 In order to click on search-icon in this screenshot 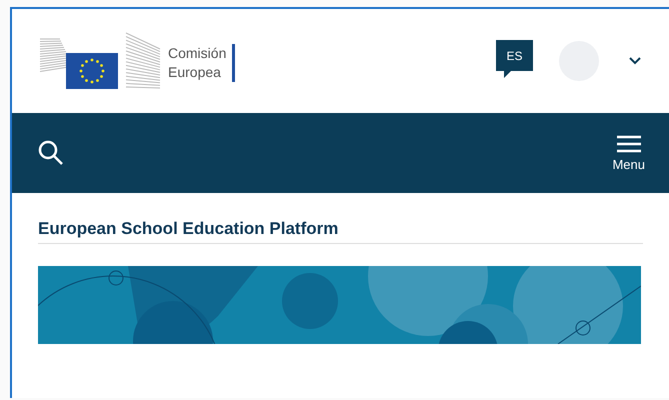, I will do `click(51, 153)`.